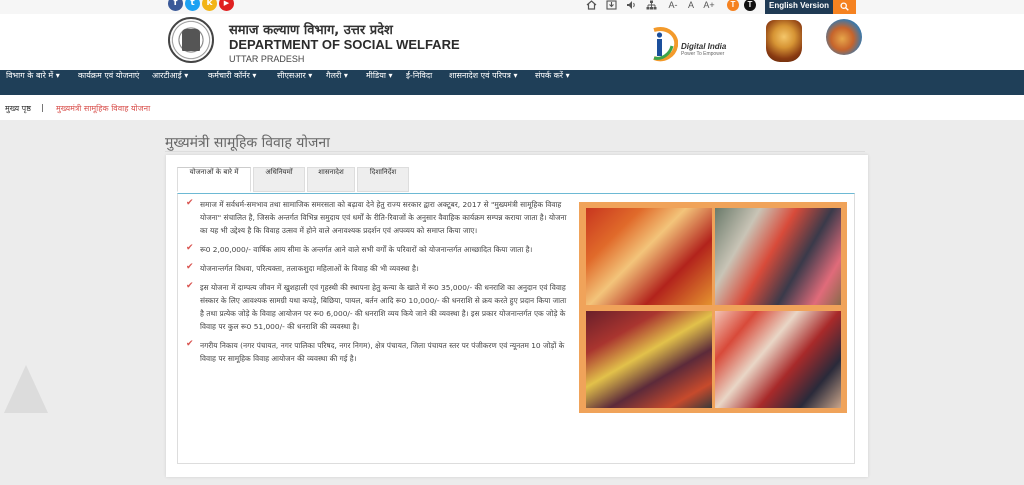 The image size is (1024, 485). Describe the element at coordinates (192, 5) in the screenshot. I see `twitter-icon: t` at that location.